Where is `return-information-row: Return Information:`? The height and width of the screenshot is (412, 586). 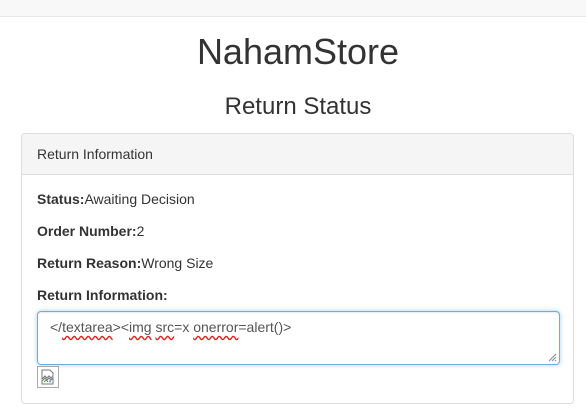 return-information-row: Return Information: is located at coordinates (102, 295).